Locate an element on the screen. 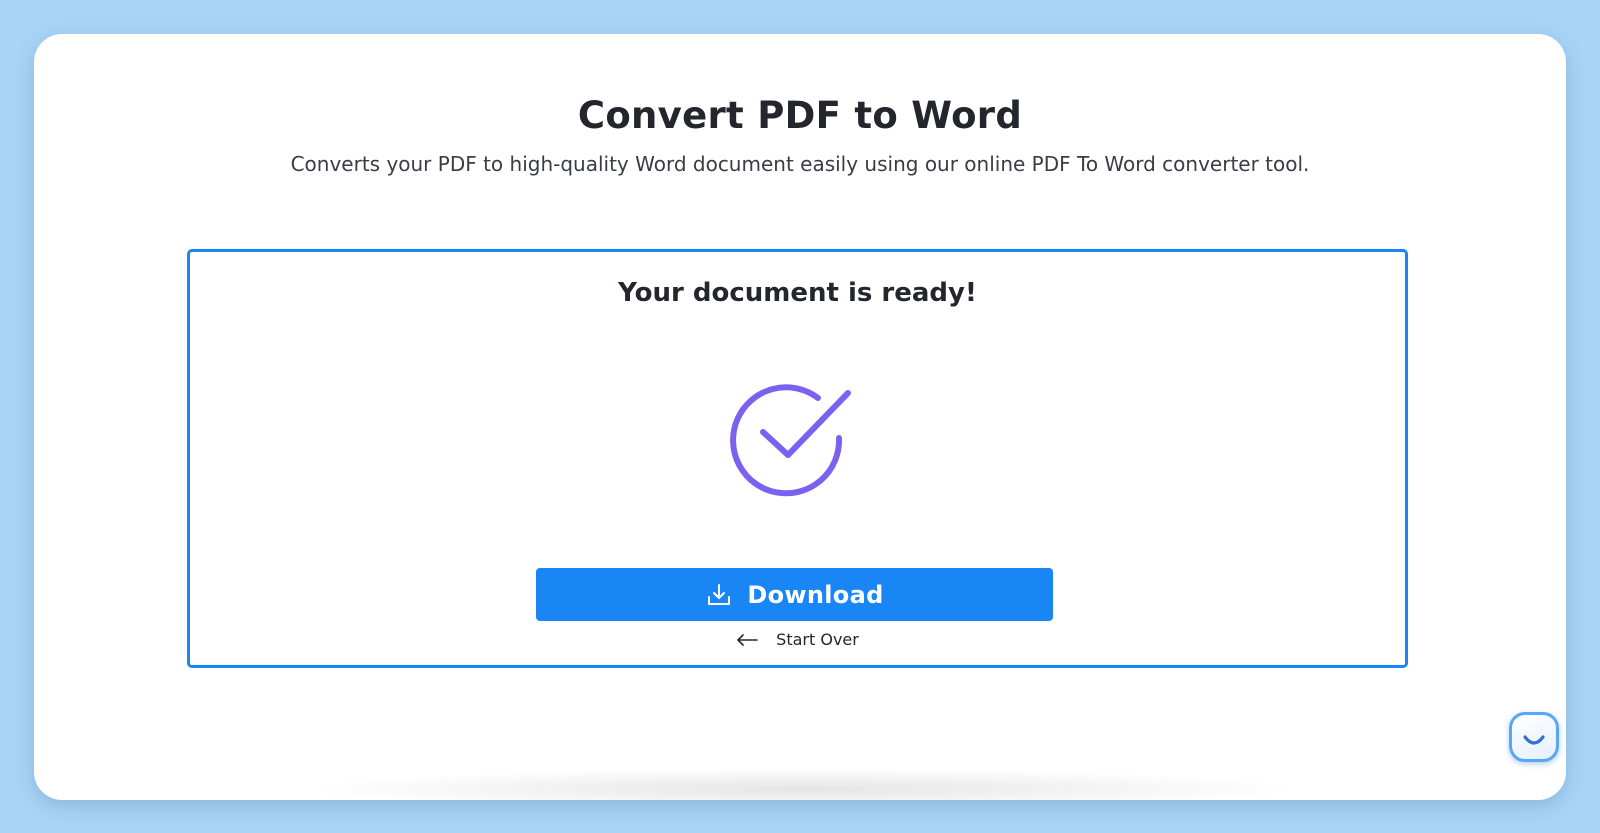  page-title: Convert PDF to Word is located at coordinates (800, 115).